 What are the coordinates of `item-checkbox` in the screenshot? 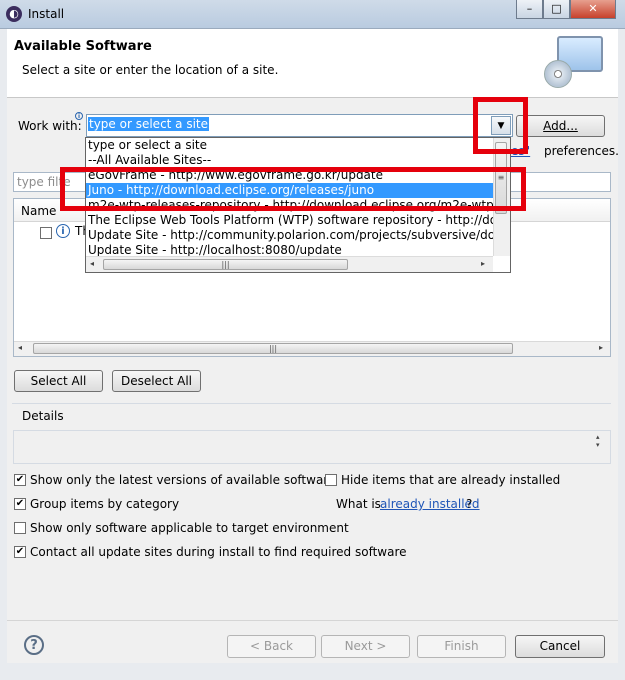 It's located at (46, 233).